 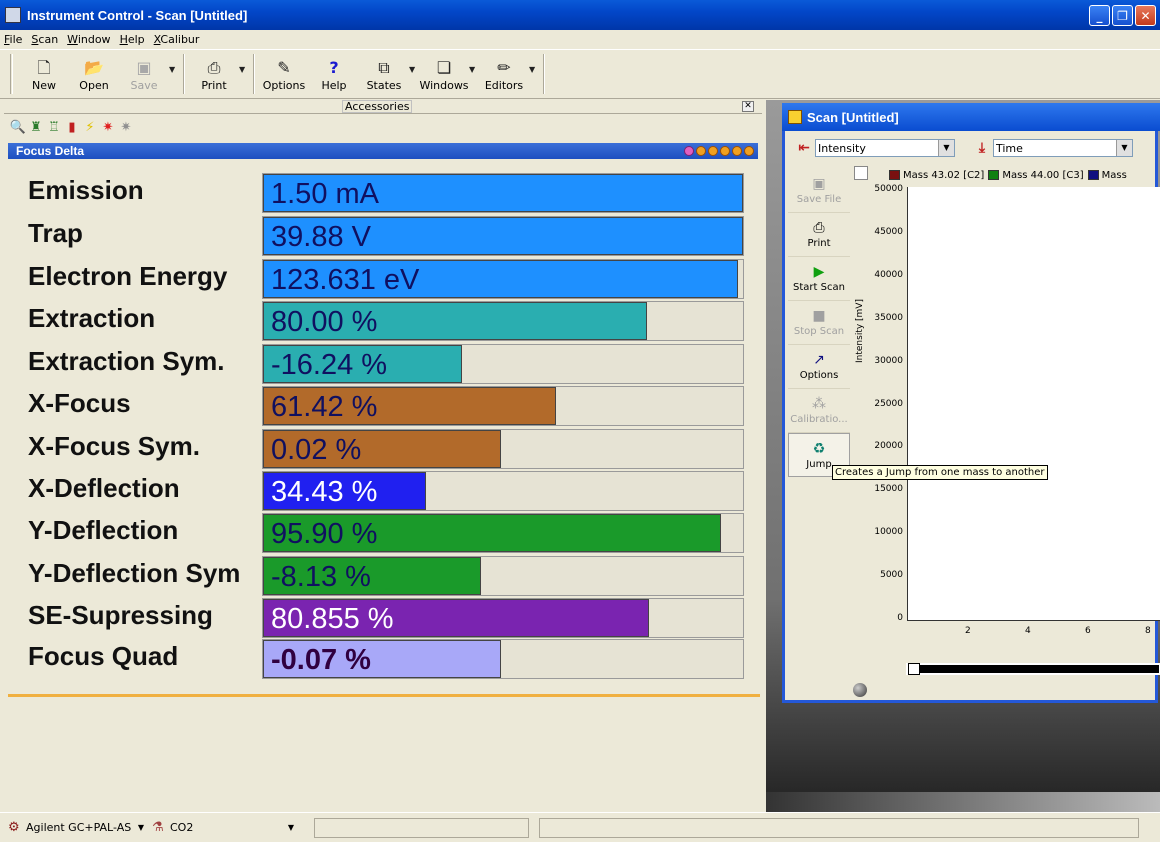 I want to click on magnifier-icon: 🔍, so click(x=18, y=127).